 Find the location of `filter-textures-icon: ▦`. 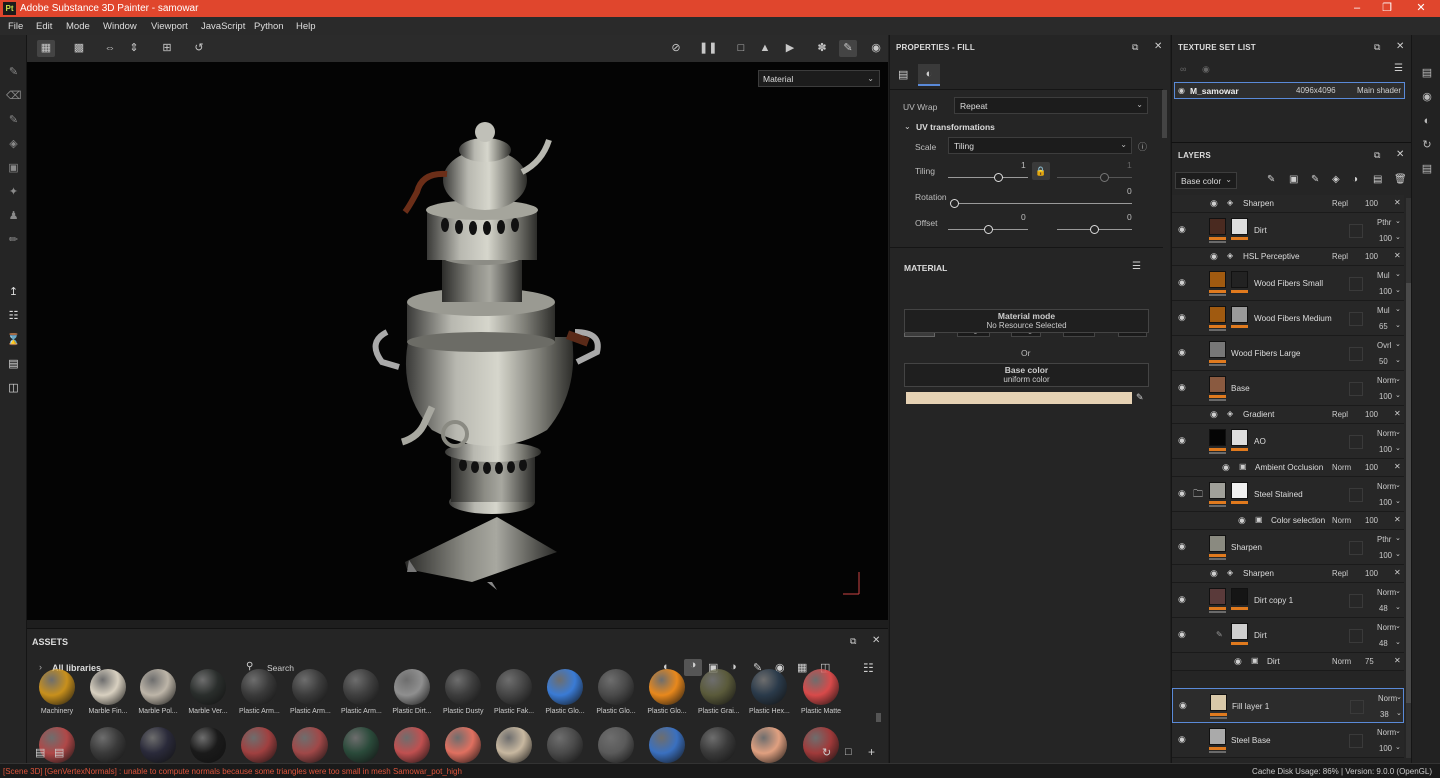

filter-textures-icon: ▦ is located at coordinates (802, 667).